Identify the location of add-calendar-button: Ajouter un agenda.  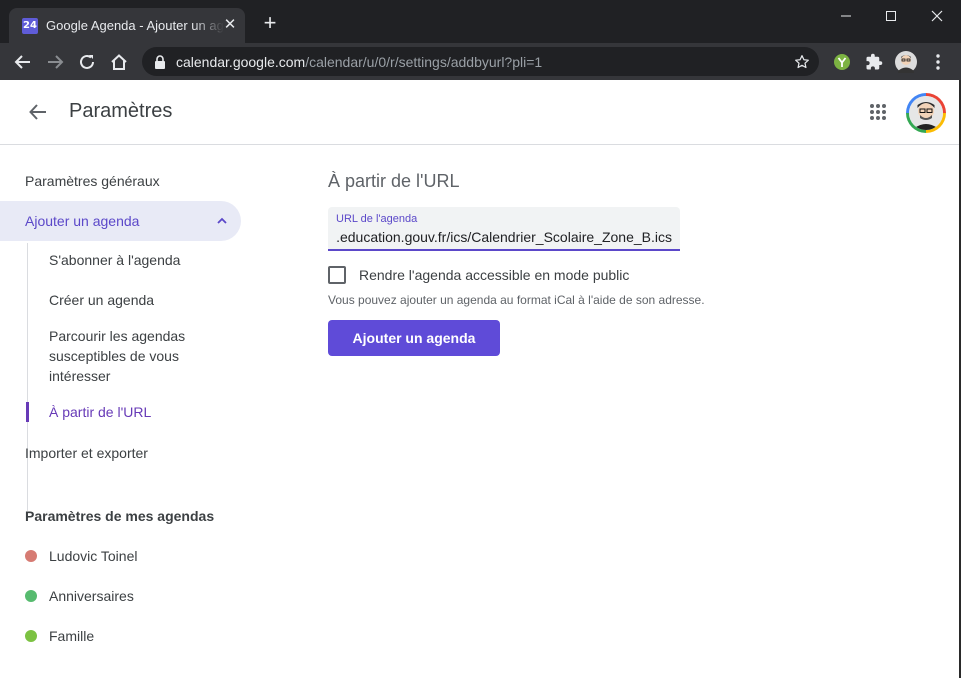
(414, 338).